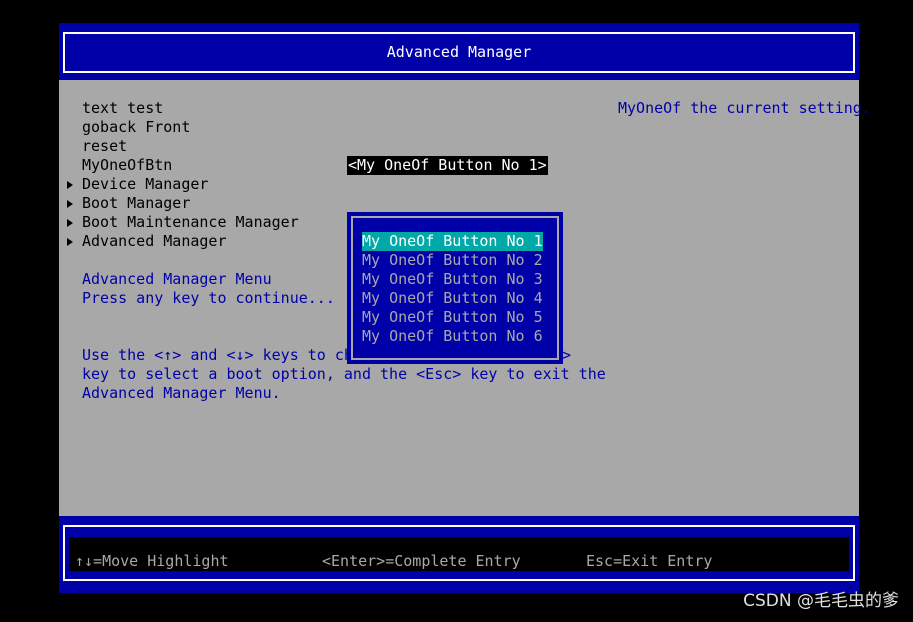  I want to click on instruction-line-1-end: >, so click(567, 355).